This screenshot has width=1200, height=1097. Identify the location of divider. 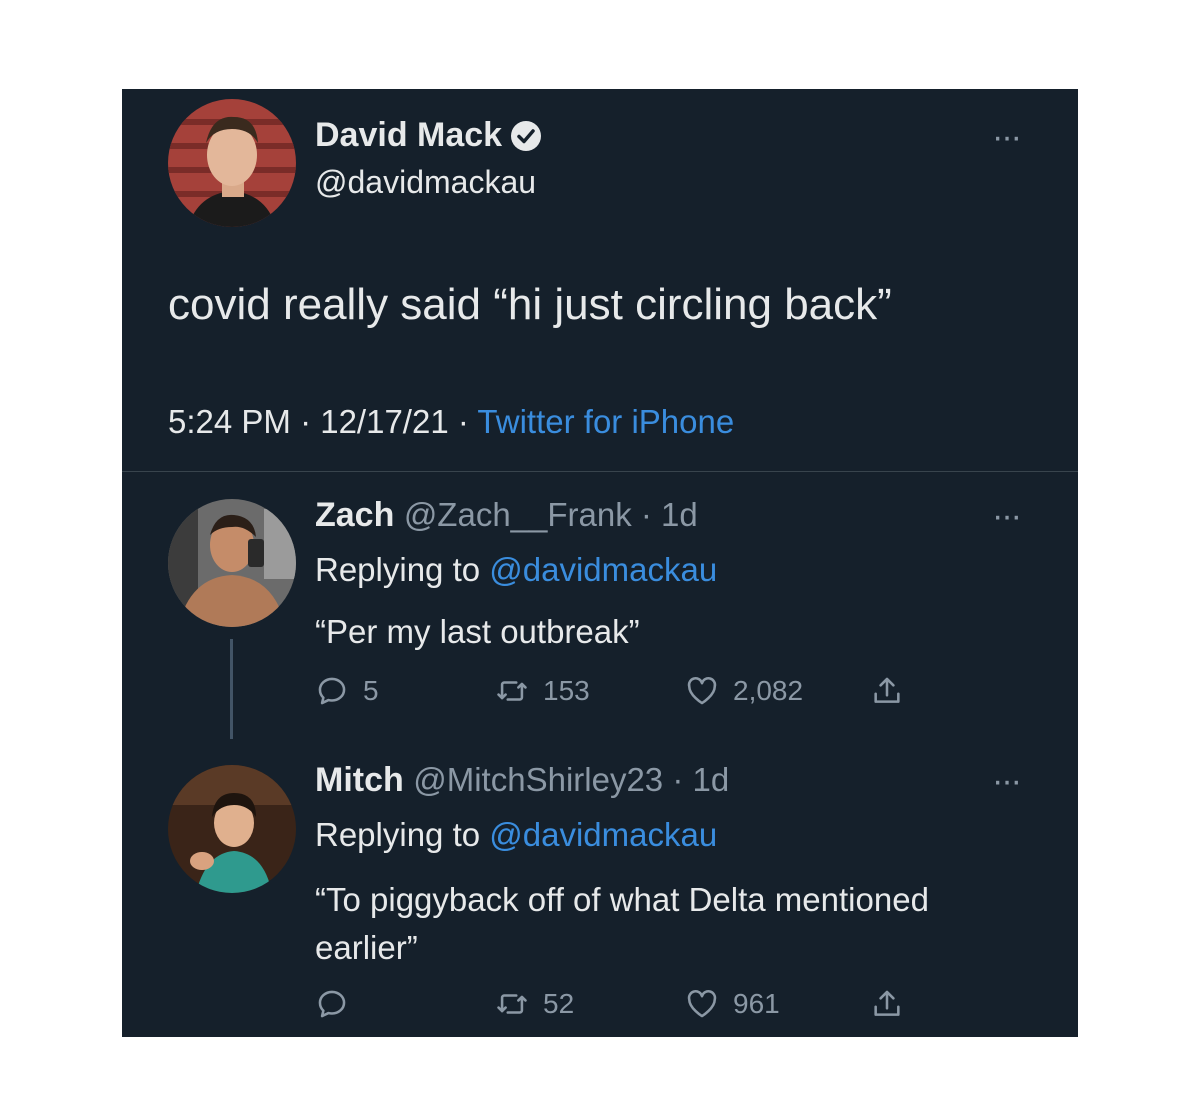
(600, 471).